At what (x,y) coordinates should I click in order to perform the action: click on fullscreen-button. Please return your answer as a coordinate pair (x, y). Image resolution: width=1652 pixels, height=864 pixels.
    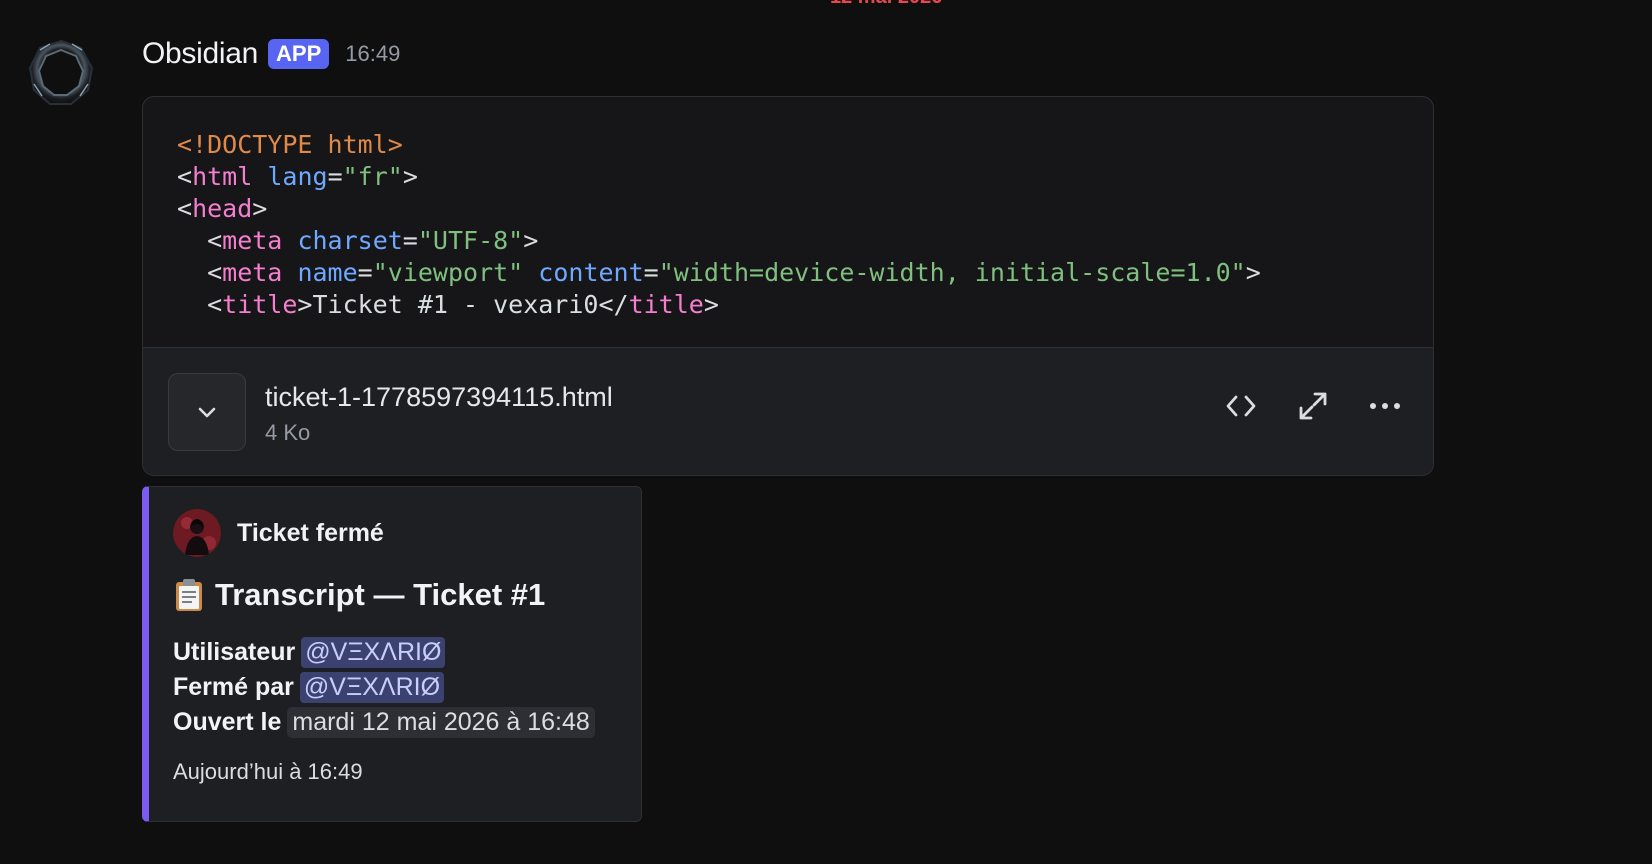
    Looking at the image, I should click on (1313, 406).